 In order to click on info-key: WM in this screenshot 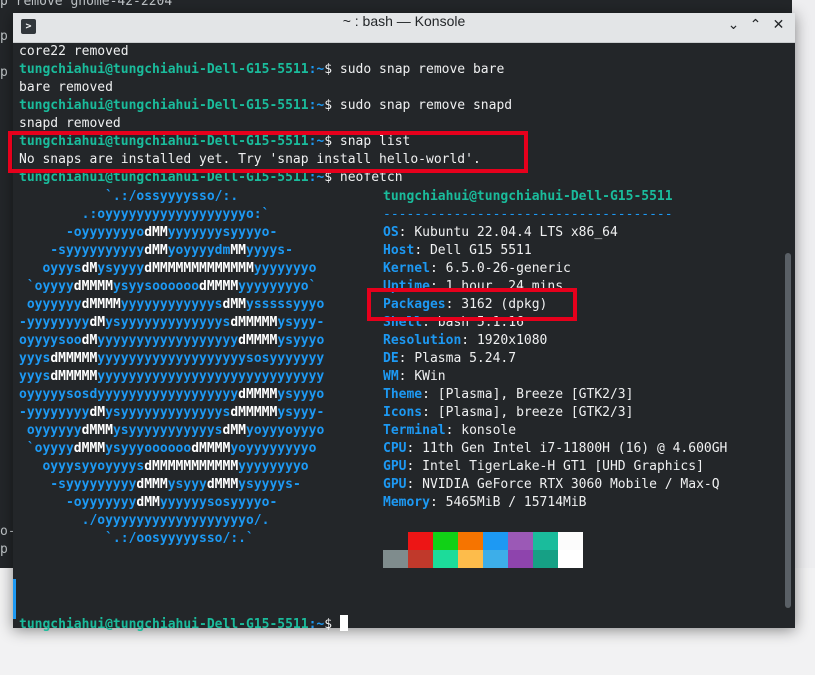, I will do `click(391, 376)`.